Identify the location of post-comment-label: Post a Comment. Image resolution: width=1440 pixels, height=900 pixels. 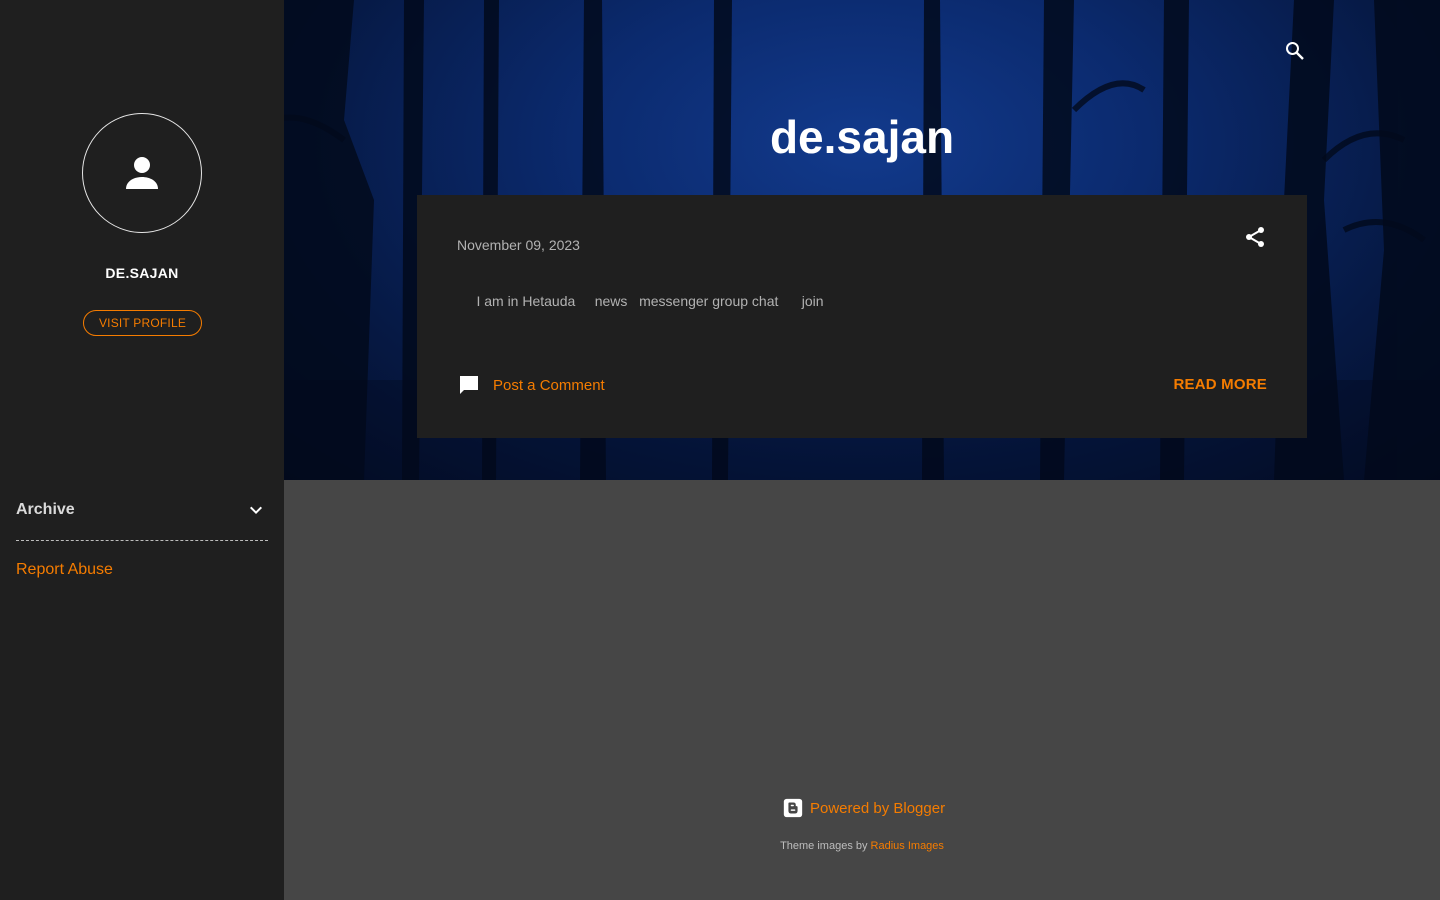
(549, 385).